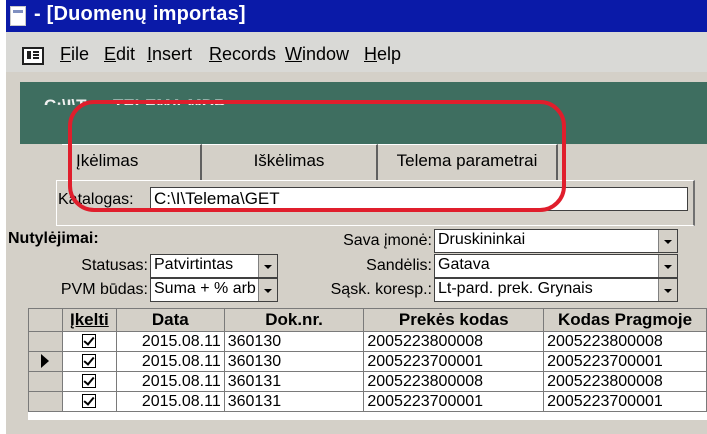  Describe the element at coordinates (464, 264) in the screenshot. I see `sandelis-value: Gatava` at that location.